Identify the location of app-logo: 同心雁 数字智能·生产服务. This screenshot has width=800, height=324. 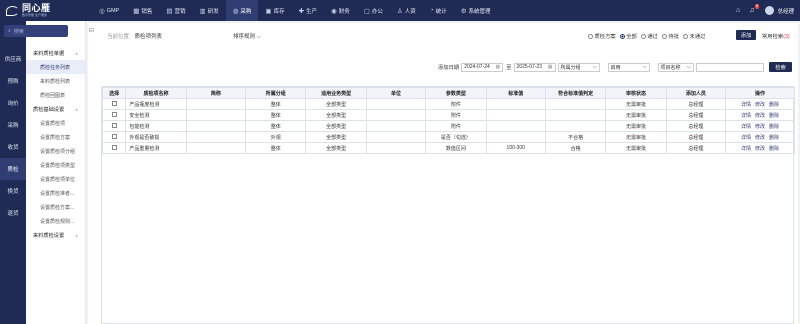
(33, 10).